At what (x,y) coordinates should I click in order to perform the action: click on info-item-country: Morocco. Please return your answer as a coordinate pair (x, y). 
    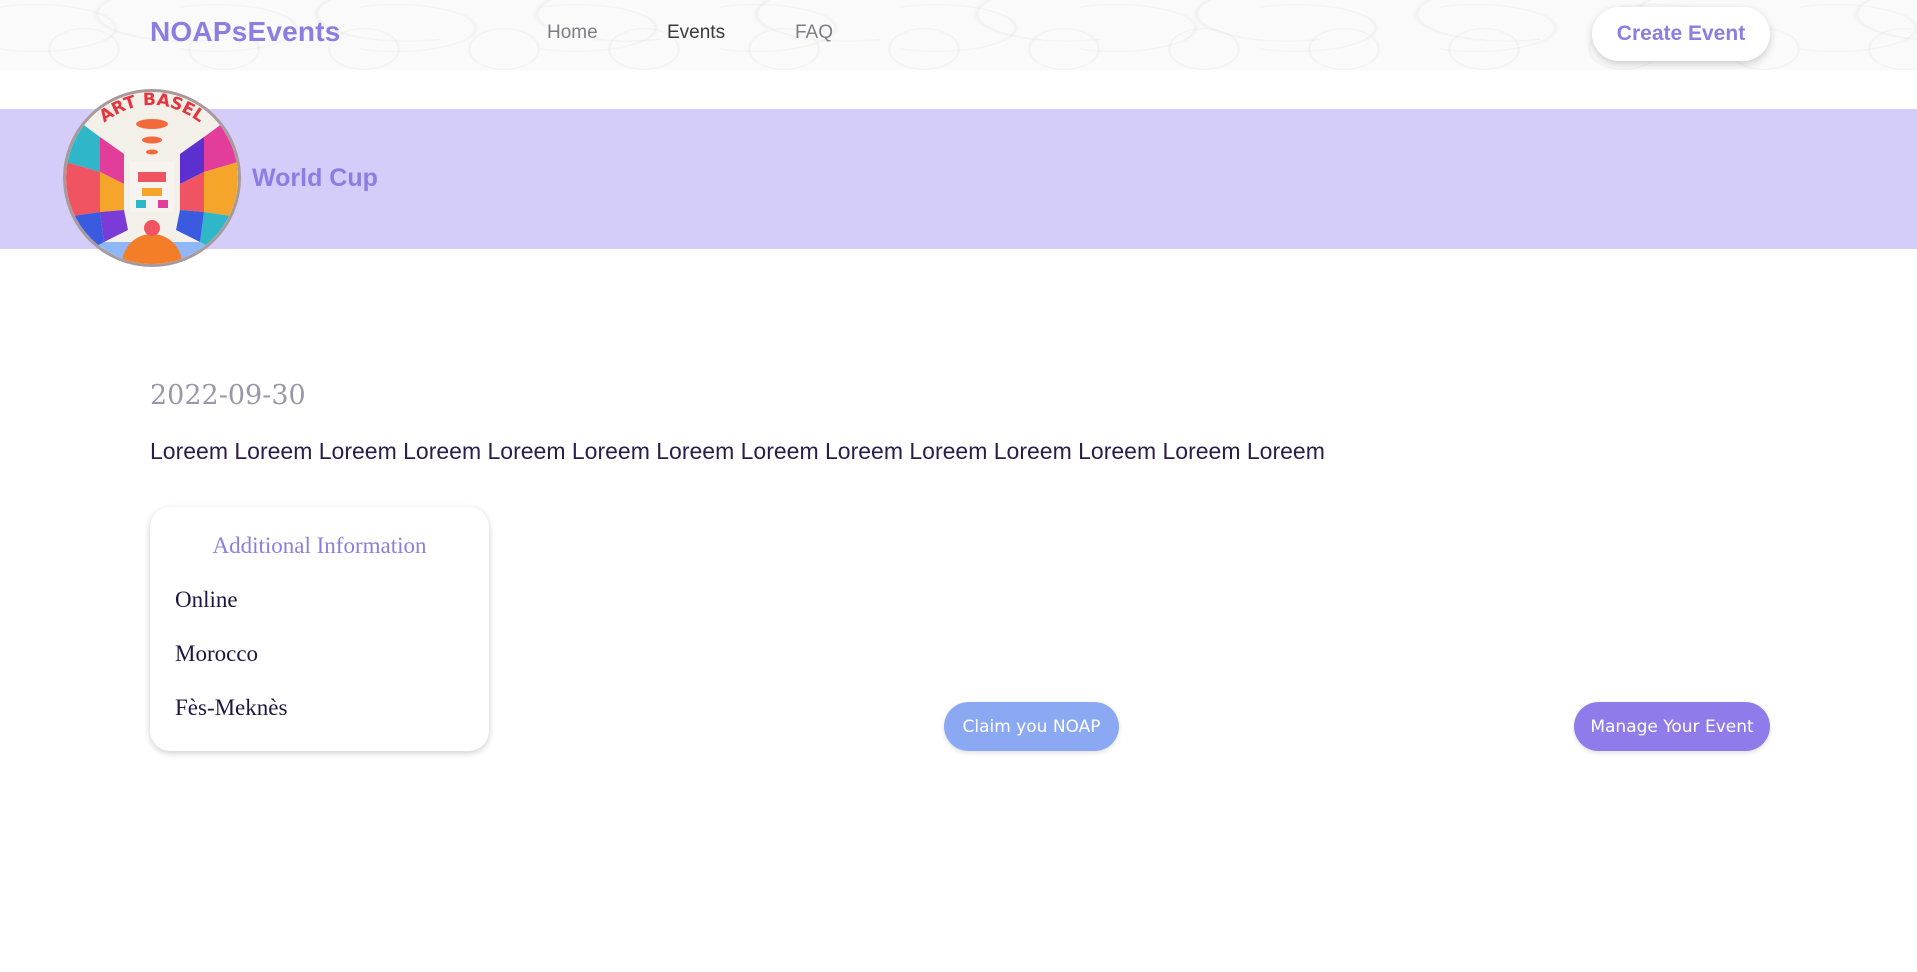
    Looking at the image, I should click on (217, 653).